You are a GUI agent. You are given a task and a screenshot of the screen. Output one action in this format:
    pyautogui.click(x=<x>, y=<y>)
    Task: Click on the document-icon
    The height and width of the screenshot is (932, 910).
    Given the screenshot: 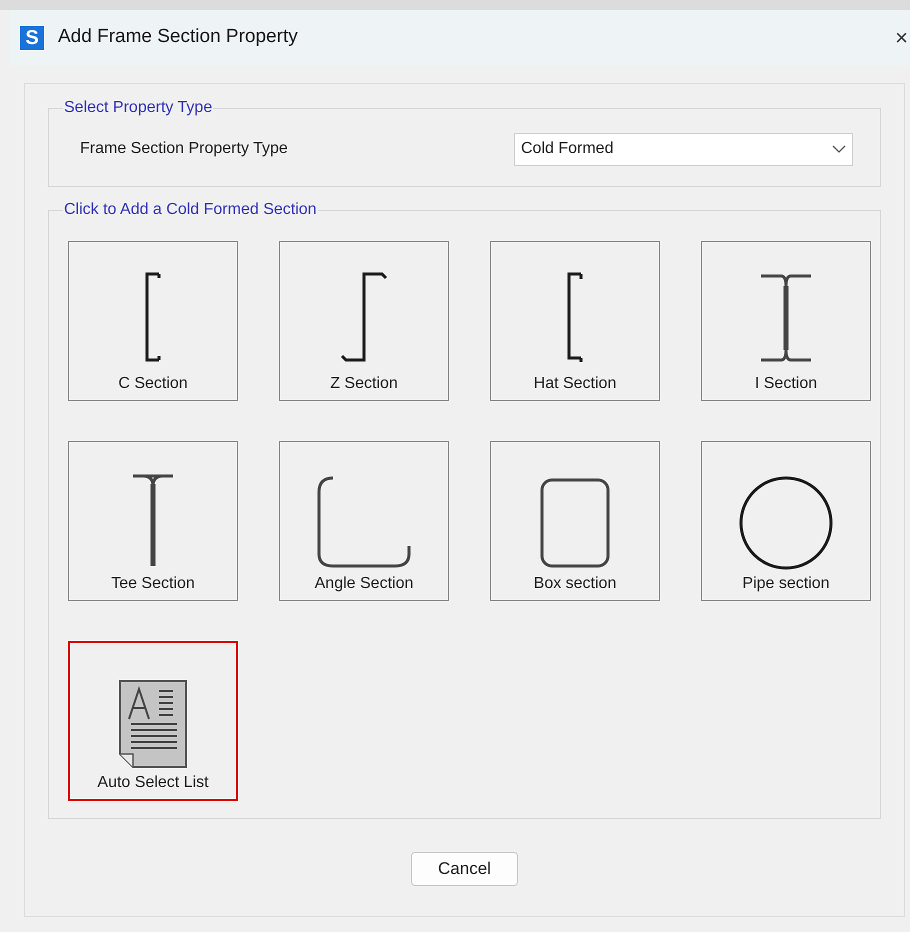 What is the action you would take?
    pyautogui.click(x=153, y=724)
    